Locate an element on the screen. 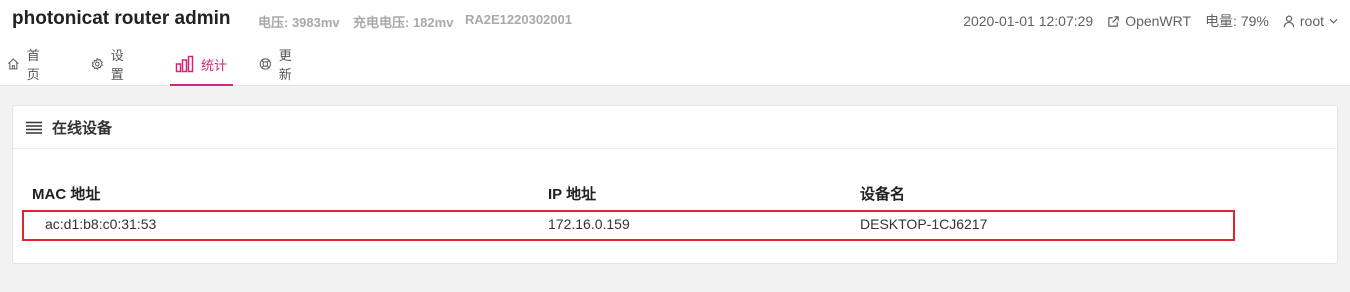  card-title: 在线设备 is located at coordinates (82, 128).